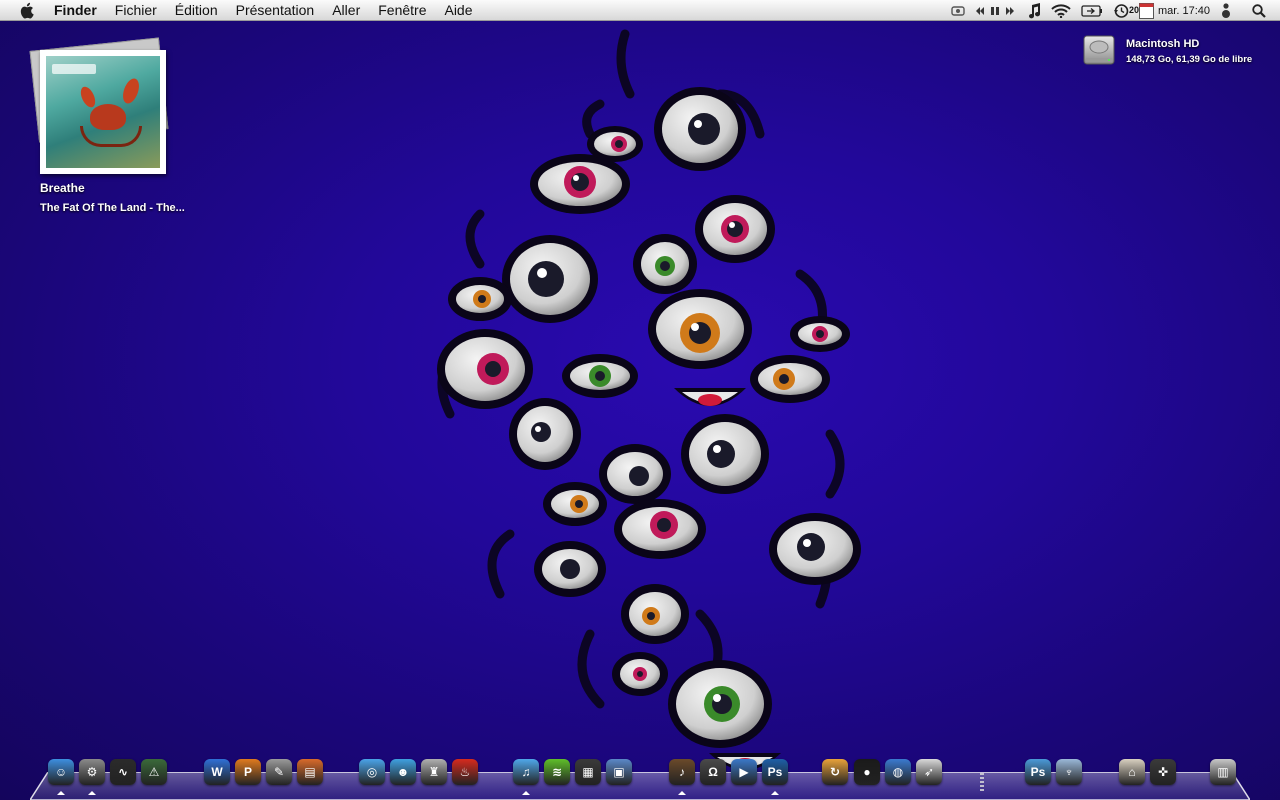  I want to click on flip-icon: ↻, so click(835, 772).